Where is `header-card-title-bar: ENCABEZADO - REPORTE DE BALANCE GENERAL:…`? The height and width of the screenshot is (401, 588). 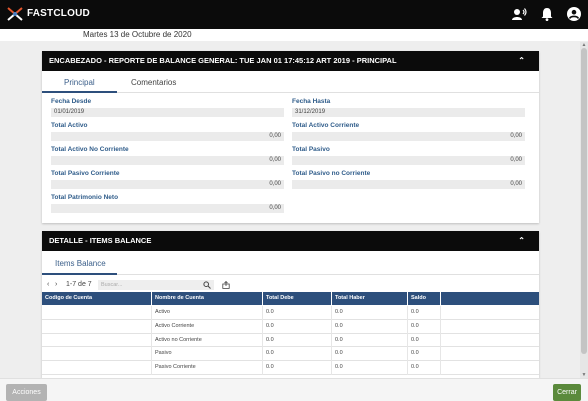
header-card-title-bar: ENCABEZADO - REPORTE DE BALANCE GENERAL:… is located at coordinates (290, 61).